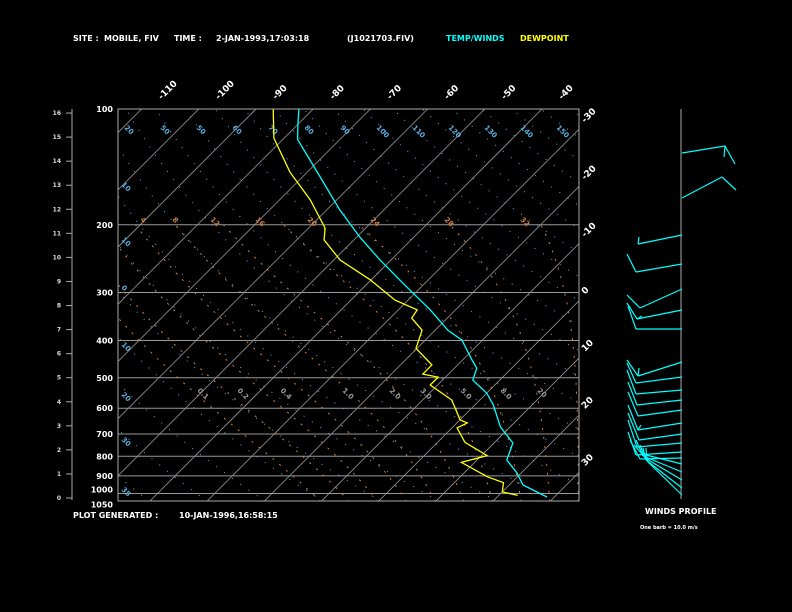 This screenshot has height=612, width=792. I want to click on height-axis: 012345678910111213141516, so click(63, 305).